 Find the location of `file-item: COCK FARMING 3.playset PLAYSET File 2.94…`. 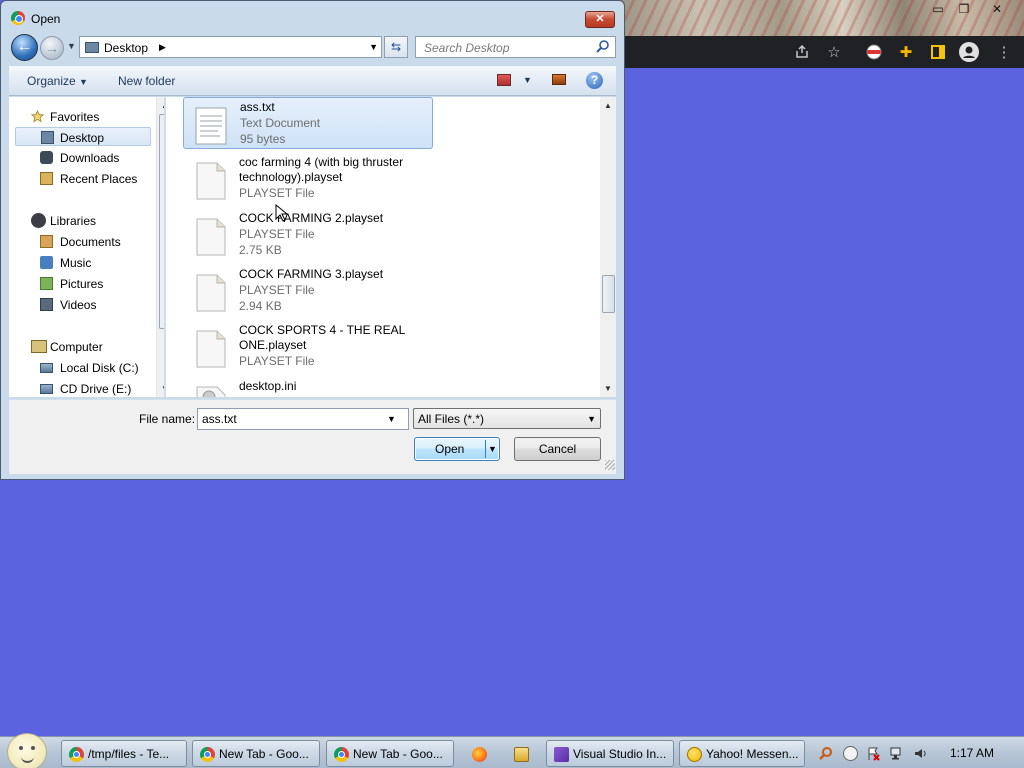

file-item: COCK FARMING 3.playset PLAYSET File 2.94… is located at coordinates (308, 291).